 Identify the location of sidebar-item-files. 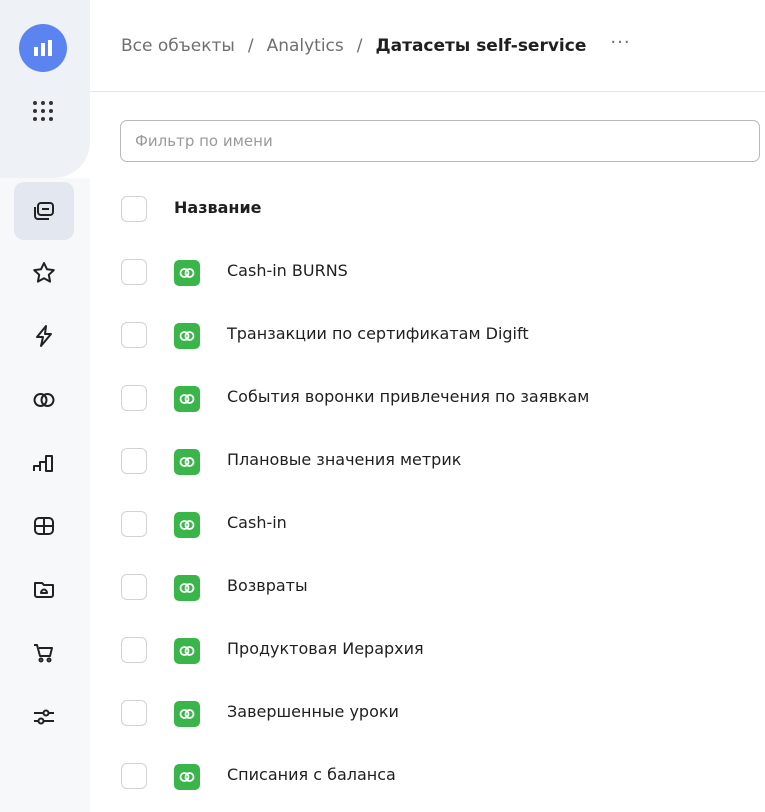
(44, 589).